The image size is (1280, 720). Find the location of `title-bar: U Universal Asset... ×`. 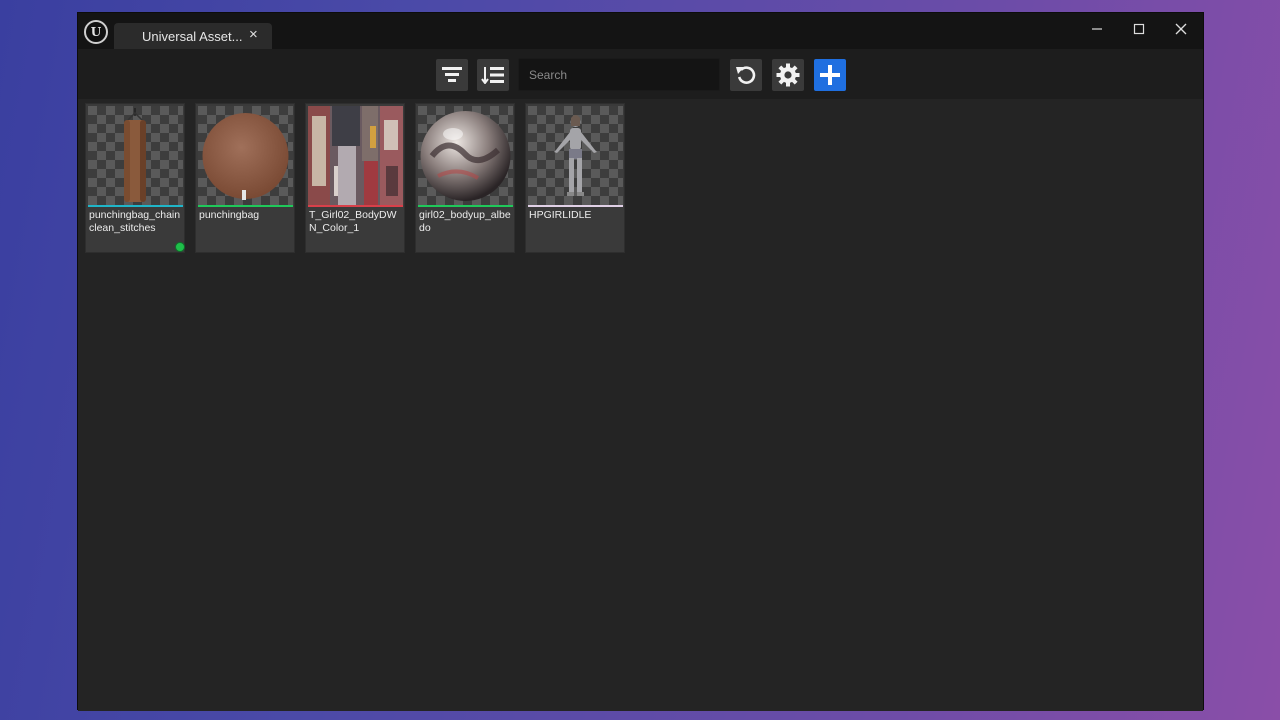

title-bar: U Universal Asset... × is located at coordinates (640, 31).